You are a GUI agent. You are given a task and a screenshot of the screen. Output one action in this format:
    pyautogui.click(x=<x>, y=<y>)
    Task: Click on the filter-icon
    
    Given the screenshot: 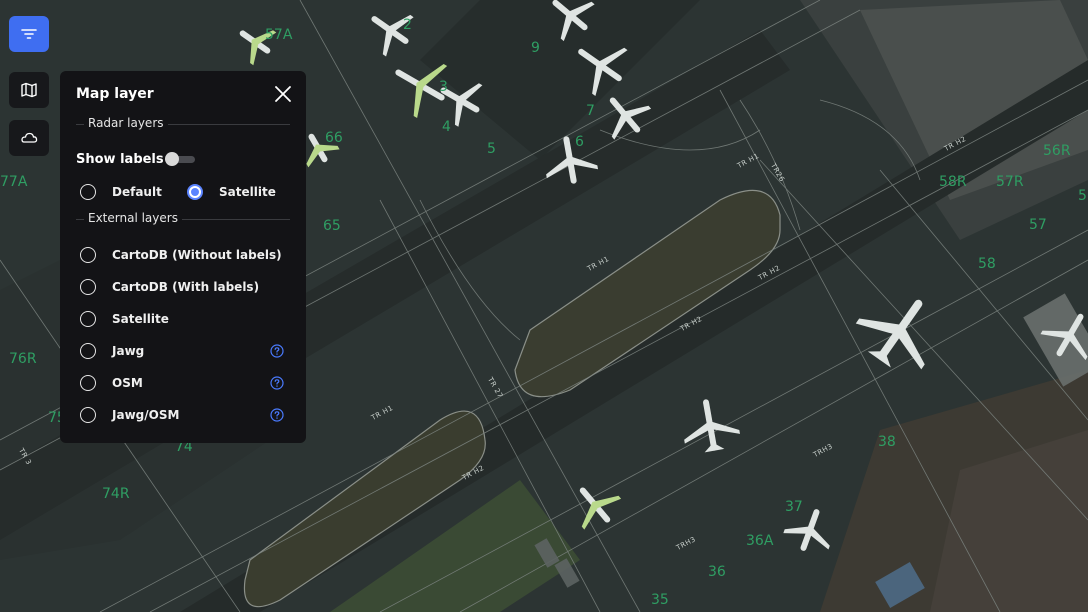 What is the action you would take?
    pyautogui.click(x=29, y=34)
    